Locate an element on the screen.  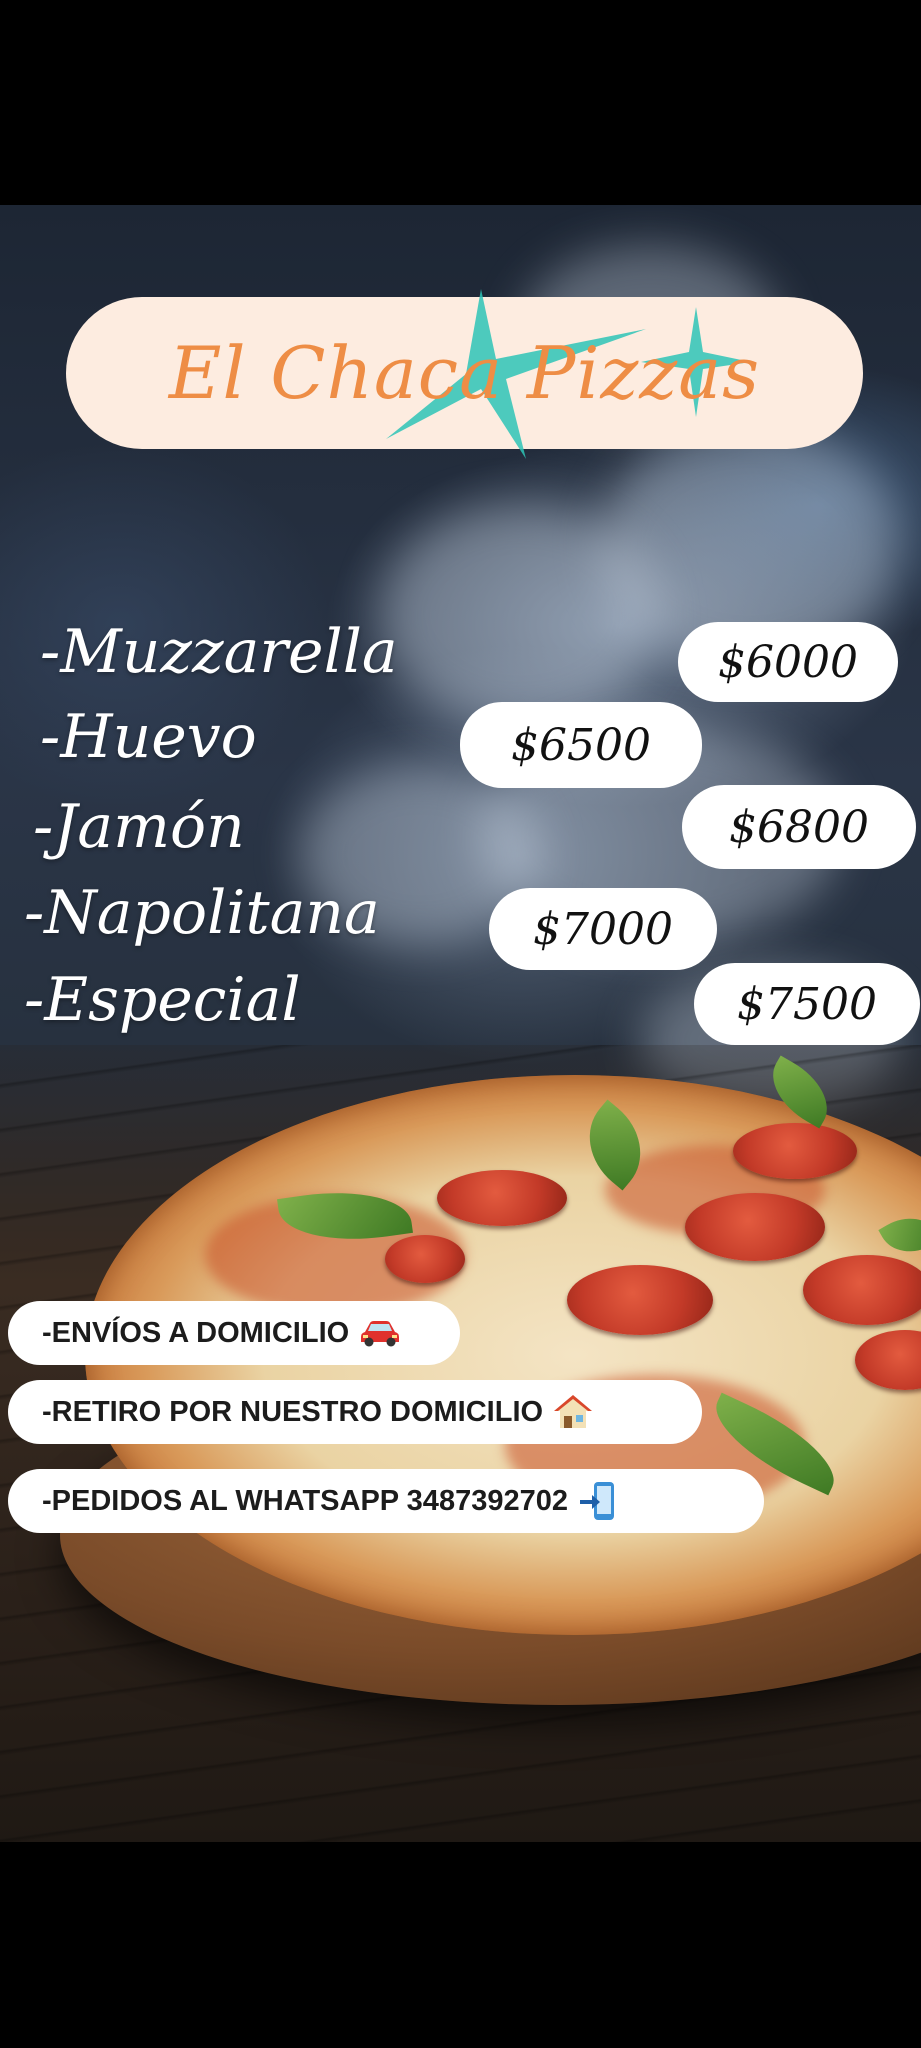
menu-item-name: -Especial is located at coordinates (162, 1000).